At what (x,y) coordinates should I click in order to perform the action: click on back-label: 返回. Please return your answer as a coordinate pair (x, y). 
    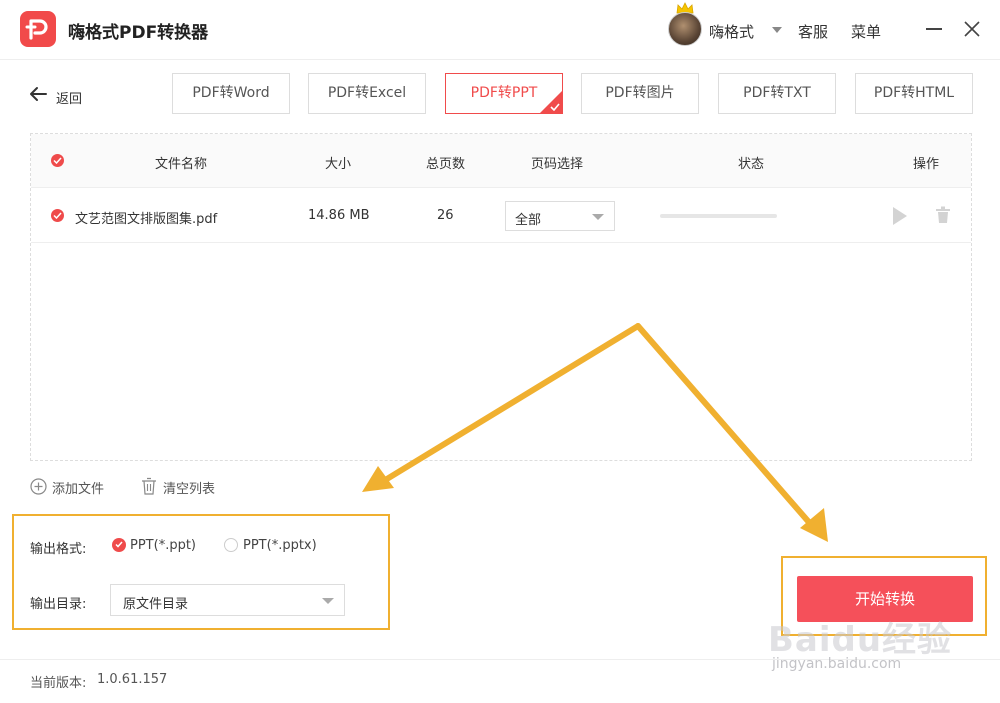
    Looking at the image, I should click on (69, 99).